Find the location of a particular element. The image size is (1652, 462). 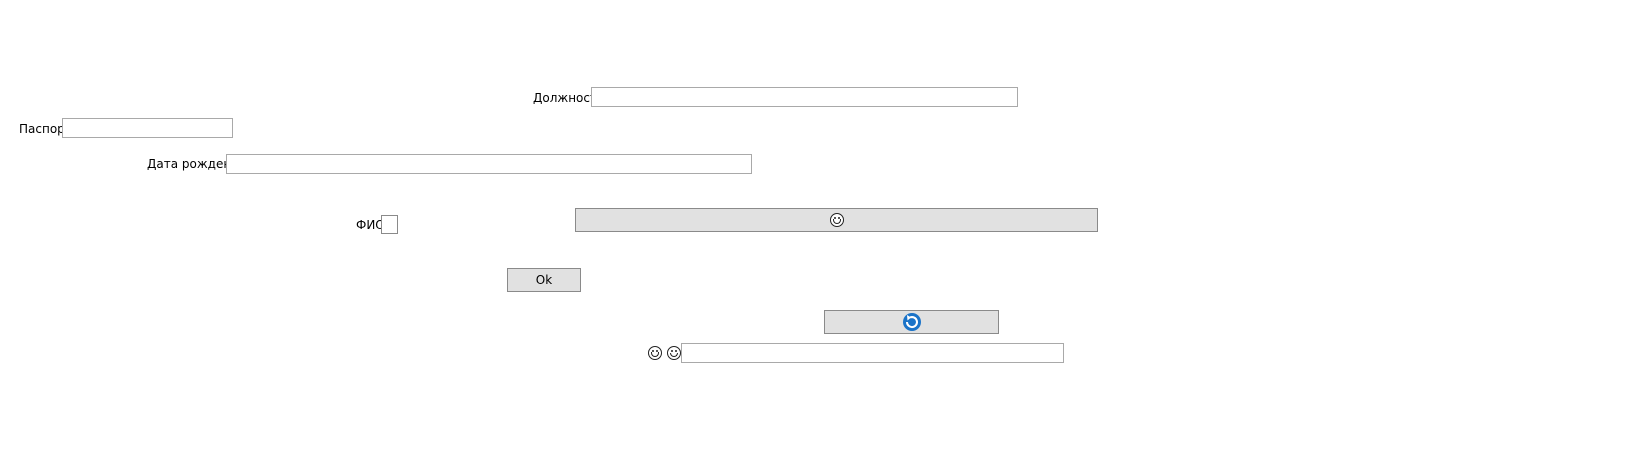

position-input is located at coordinates (804, 97).